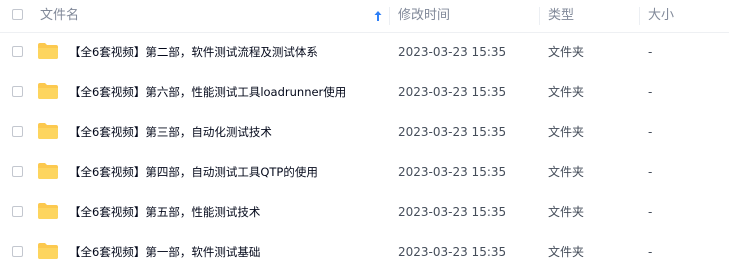 Image resolution: width=729 pixels, height=275 pixels. I want to click on file-row: 【全6套视频】第五部，性能测试技术 2023-03-23 15:35 文件夹 -, so click(364, 213).